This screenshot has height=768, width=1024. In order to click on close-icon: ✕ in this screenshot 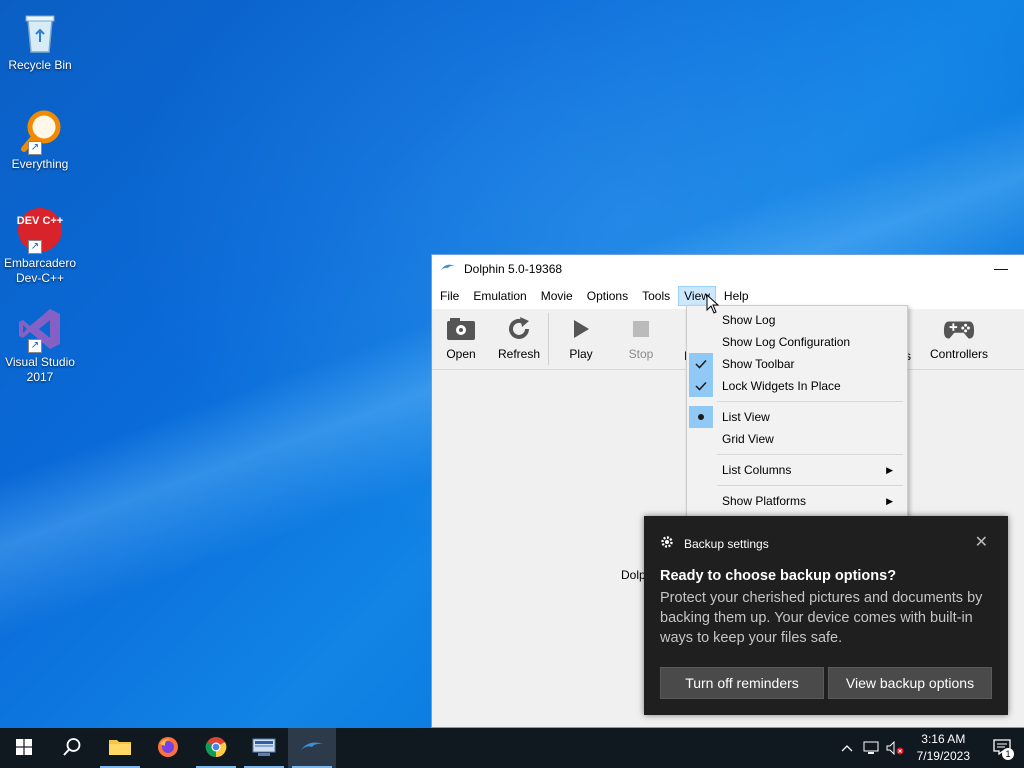, I will do `click(981, 542)`.